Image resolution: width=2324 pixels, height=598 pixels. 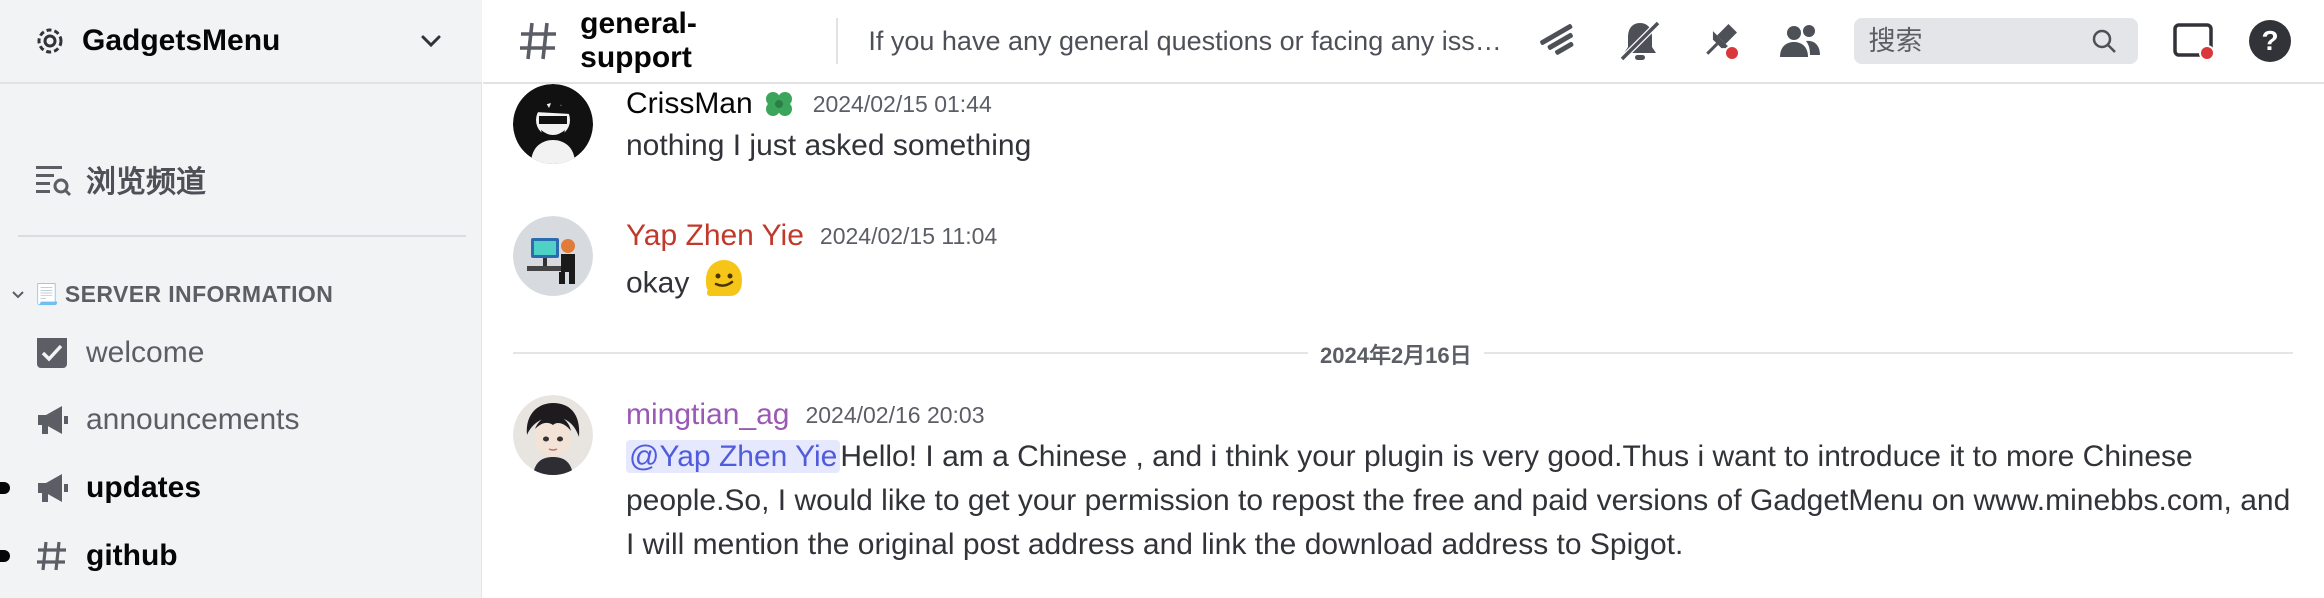 What do you see at coordinates (146, 182) in the screenshot?
I see `browse-channels-label: 浏览频道` at bounding box center [146, 182].